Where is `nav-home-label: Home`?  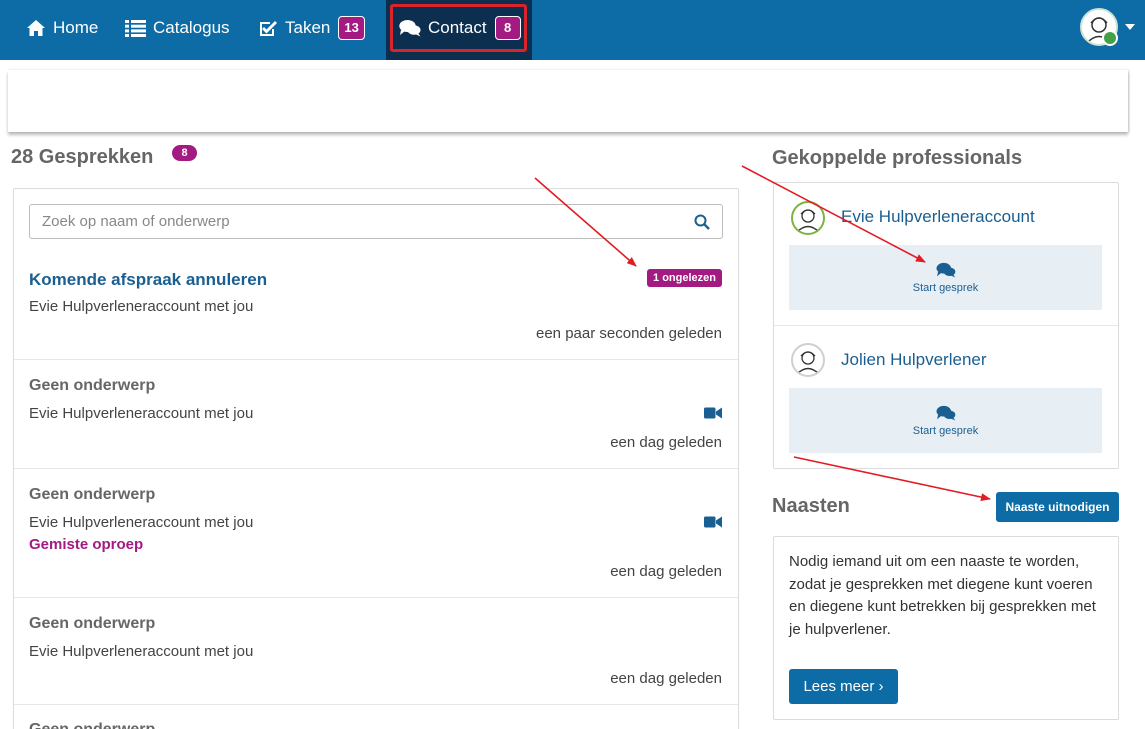
nav-home-label: Home is located at coordinates (76, 27).